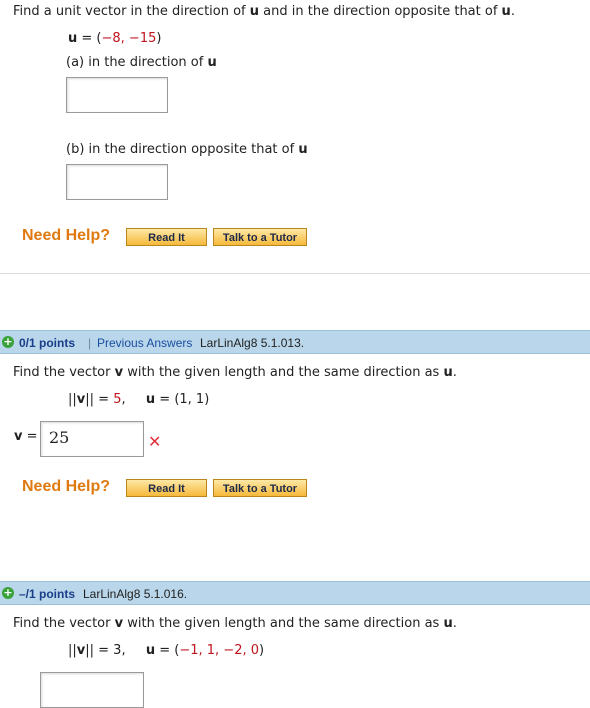 This screenshot has height=708, width=590. What do you see at coordinates (182, 149) in the screenshot?
I see `q1-part-b-text: (b) in the direction opposite that of` at bounding box center [182, 149].